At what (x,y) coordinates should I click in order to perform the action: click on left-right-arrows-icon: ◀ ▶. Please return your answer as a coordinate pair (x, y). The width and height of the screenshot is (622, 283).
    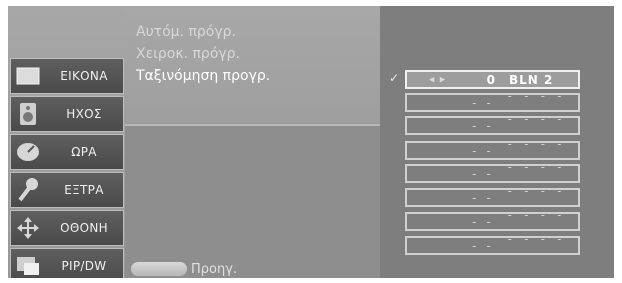
    Looking at the image, I should click on (437, 79).